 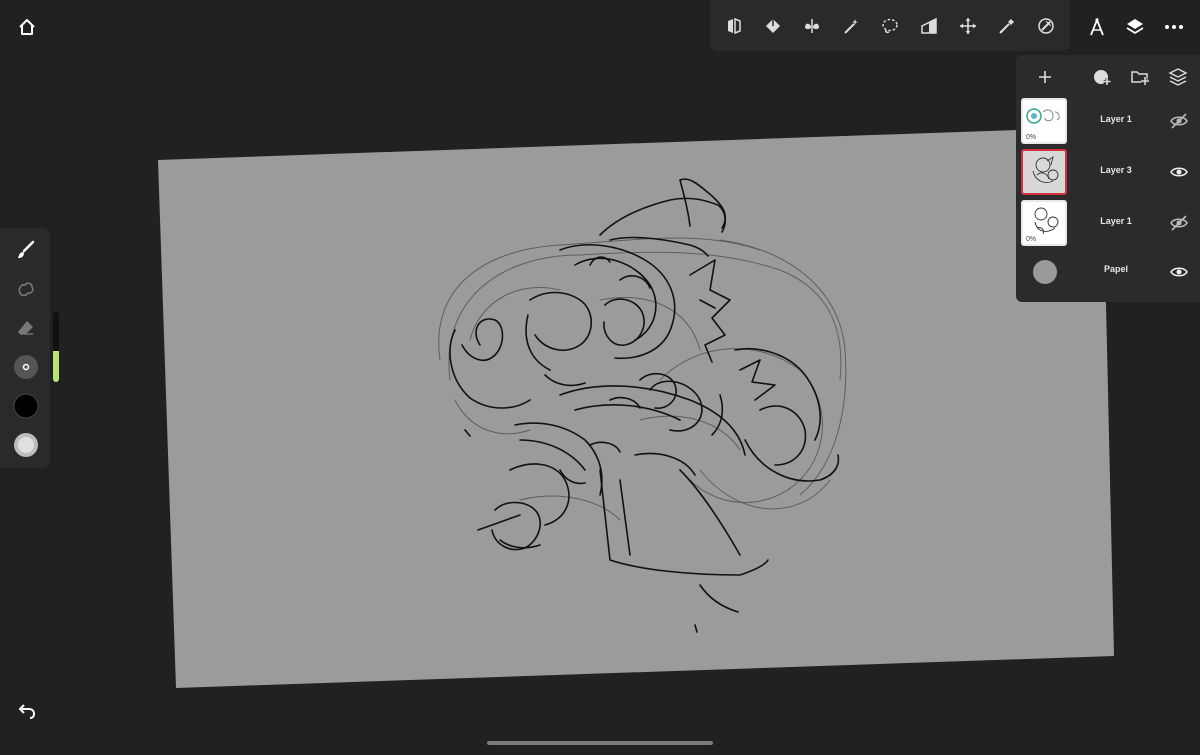 I want to click on layer-options-icon, so click(x=1178, y=77).